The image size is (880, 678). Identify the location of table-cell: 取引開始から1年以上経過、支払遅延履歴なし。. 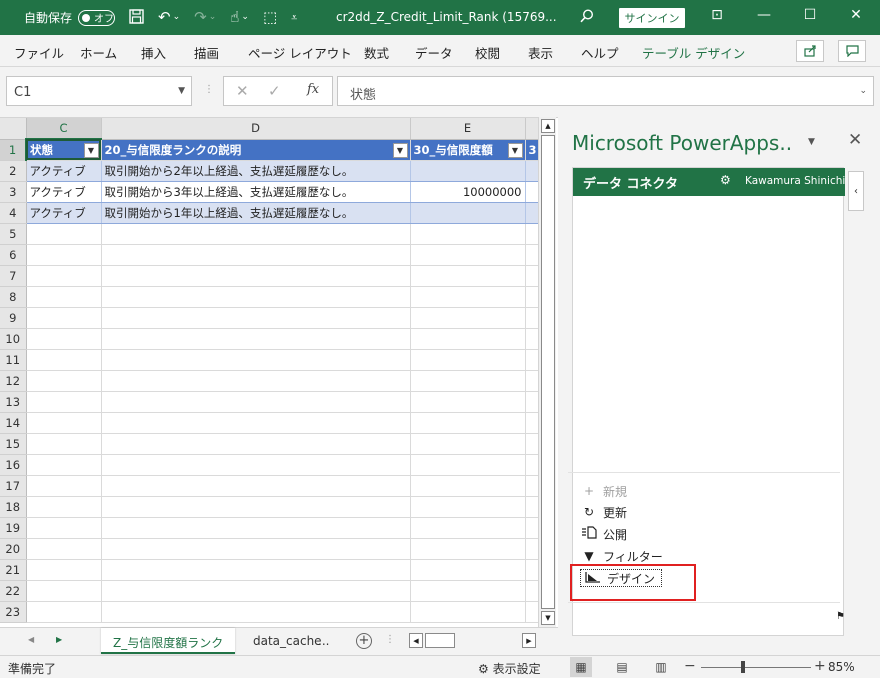
(256, 213).